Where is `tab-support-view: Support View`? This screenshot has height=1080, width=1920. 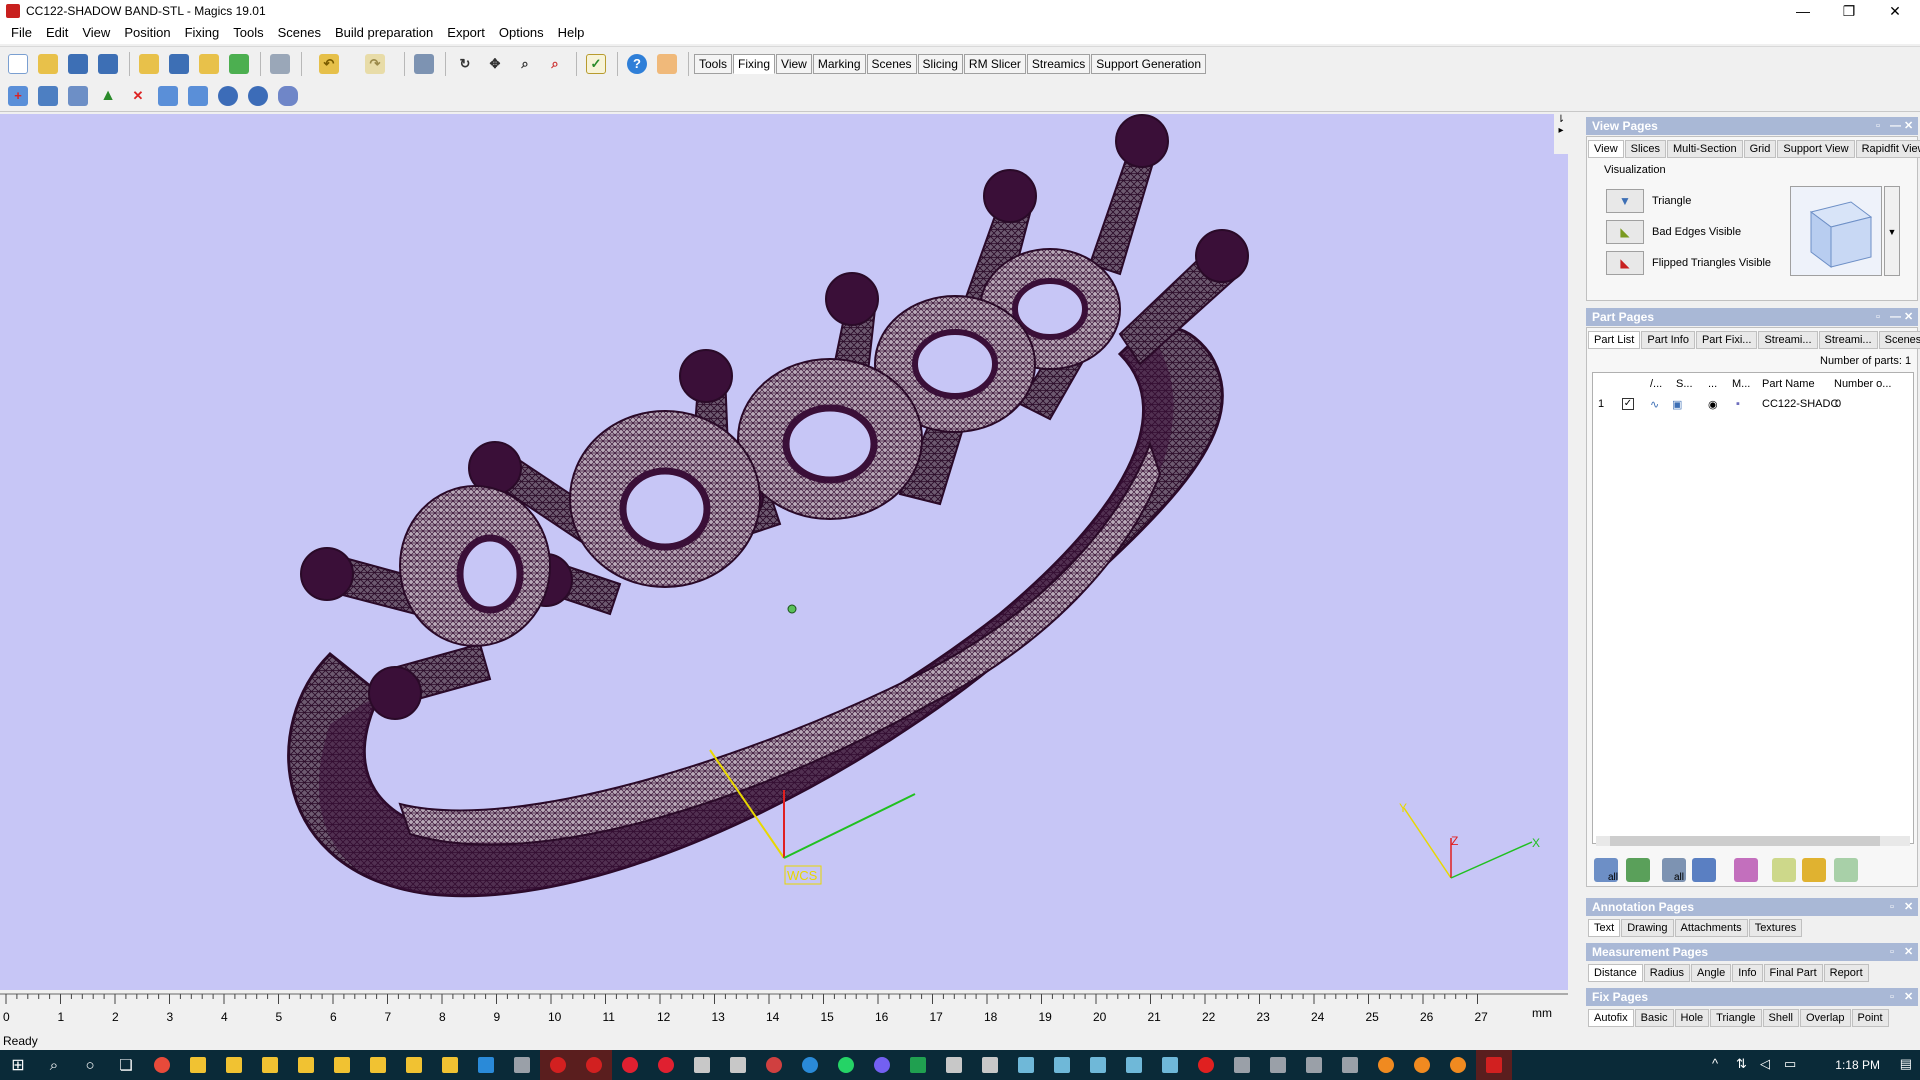
tab-support-view: Support View is located at coordinates (1816, 149).